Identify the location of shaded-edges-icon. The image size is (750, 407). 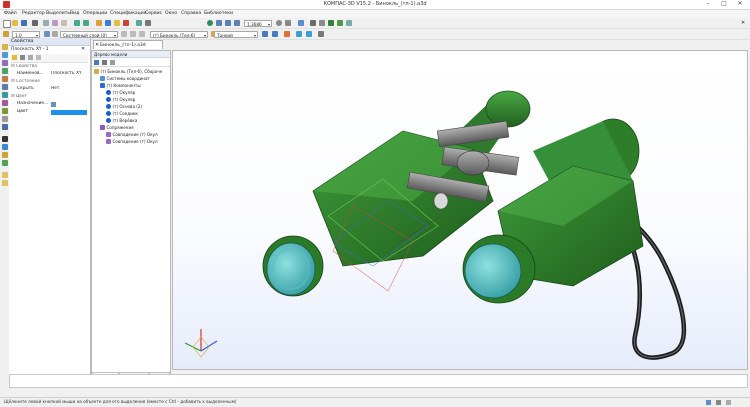
(340, 23).